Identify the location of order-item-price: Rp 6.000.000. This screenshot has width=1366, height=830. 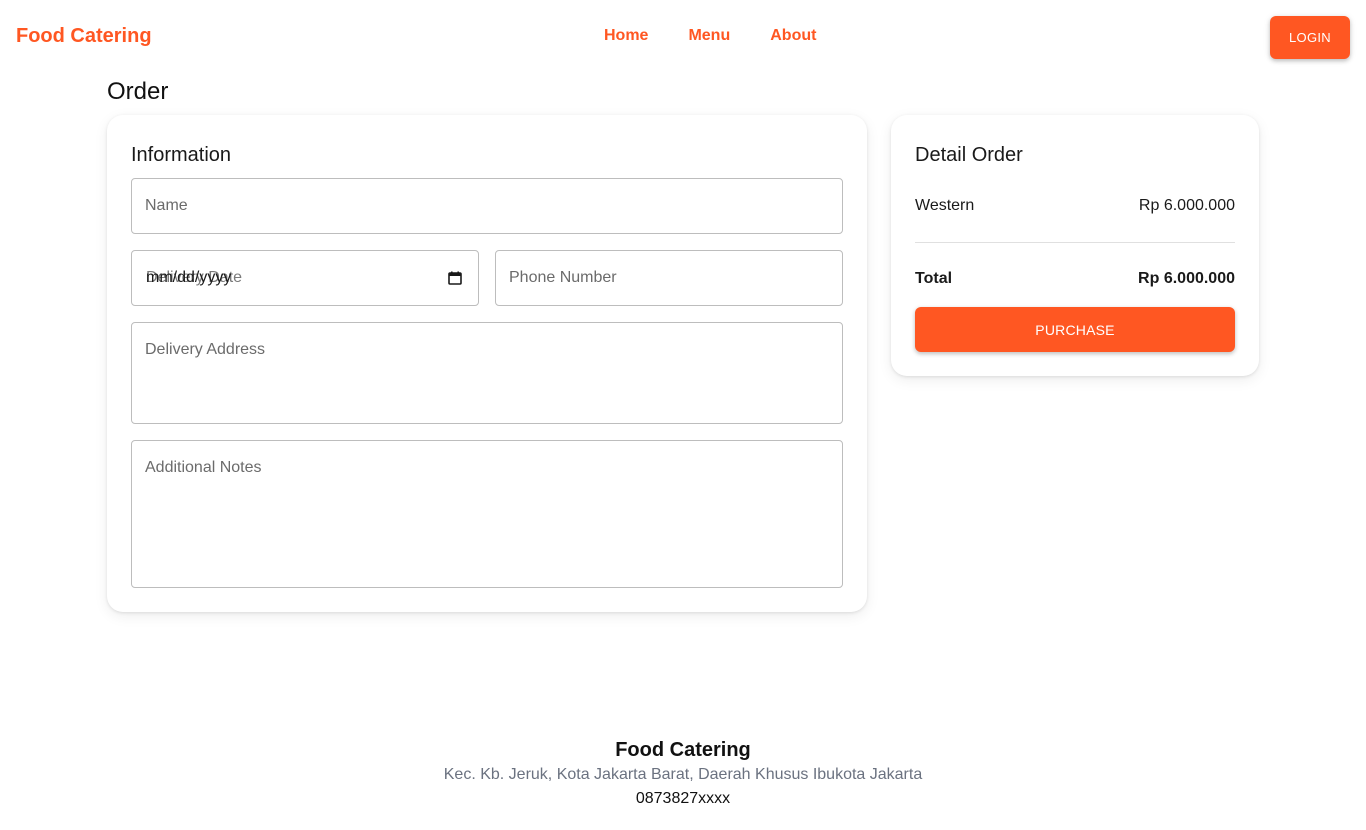
(1186, 205).